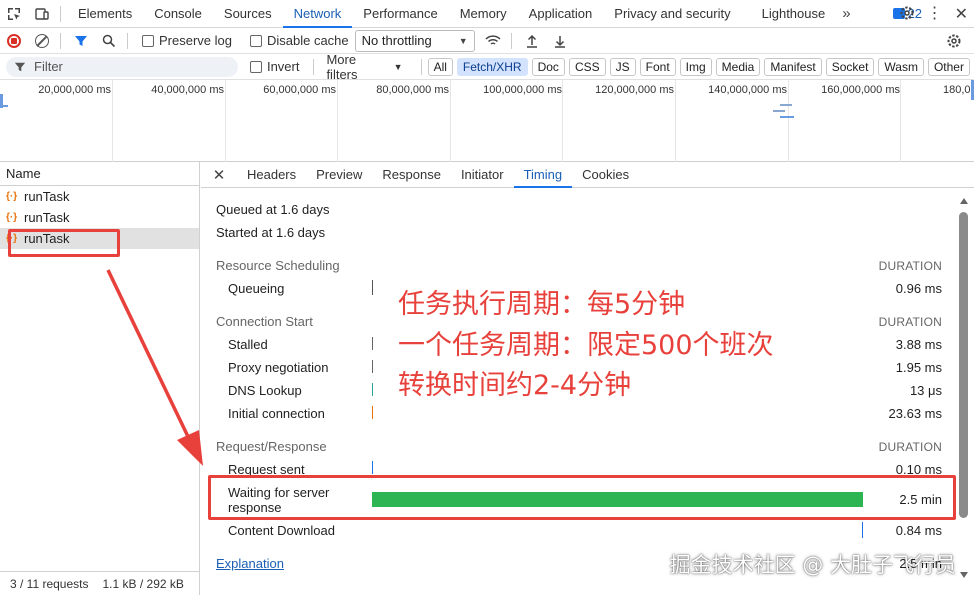 The image size is (974, 595). What do you see at coordinates (846, 13) in the screenshot?
I see `more-tabs-icon: »` at bounding box center [846, 13].